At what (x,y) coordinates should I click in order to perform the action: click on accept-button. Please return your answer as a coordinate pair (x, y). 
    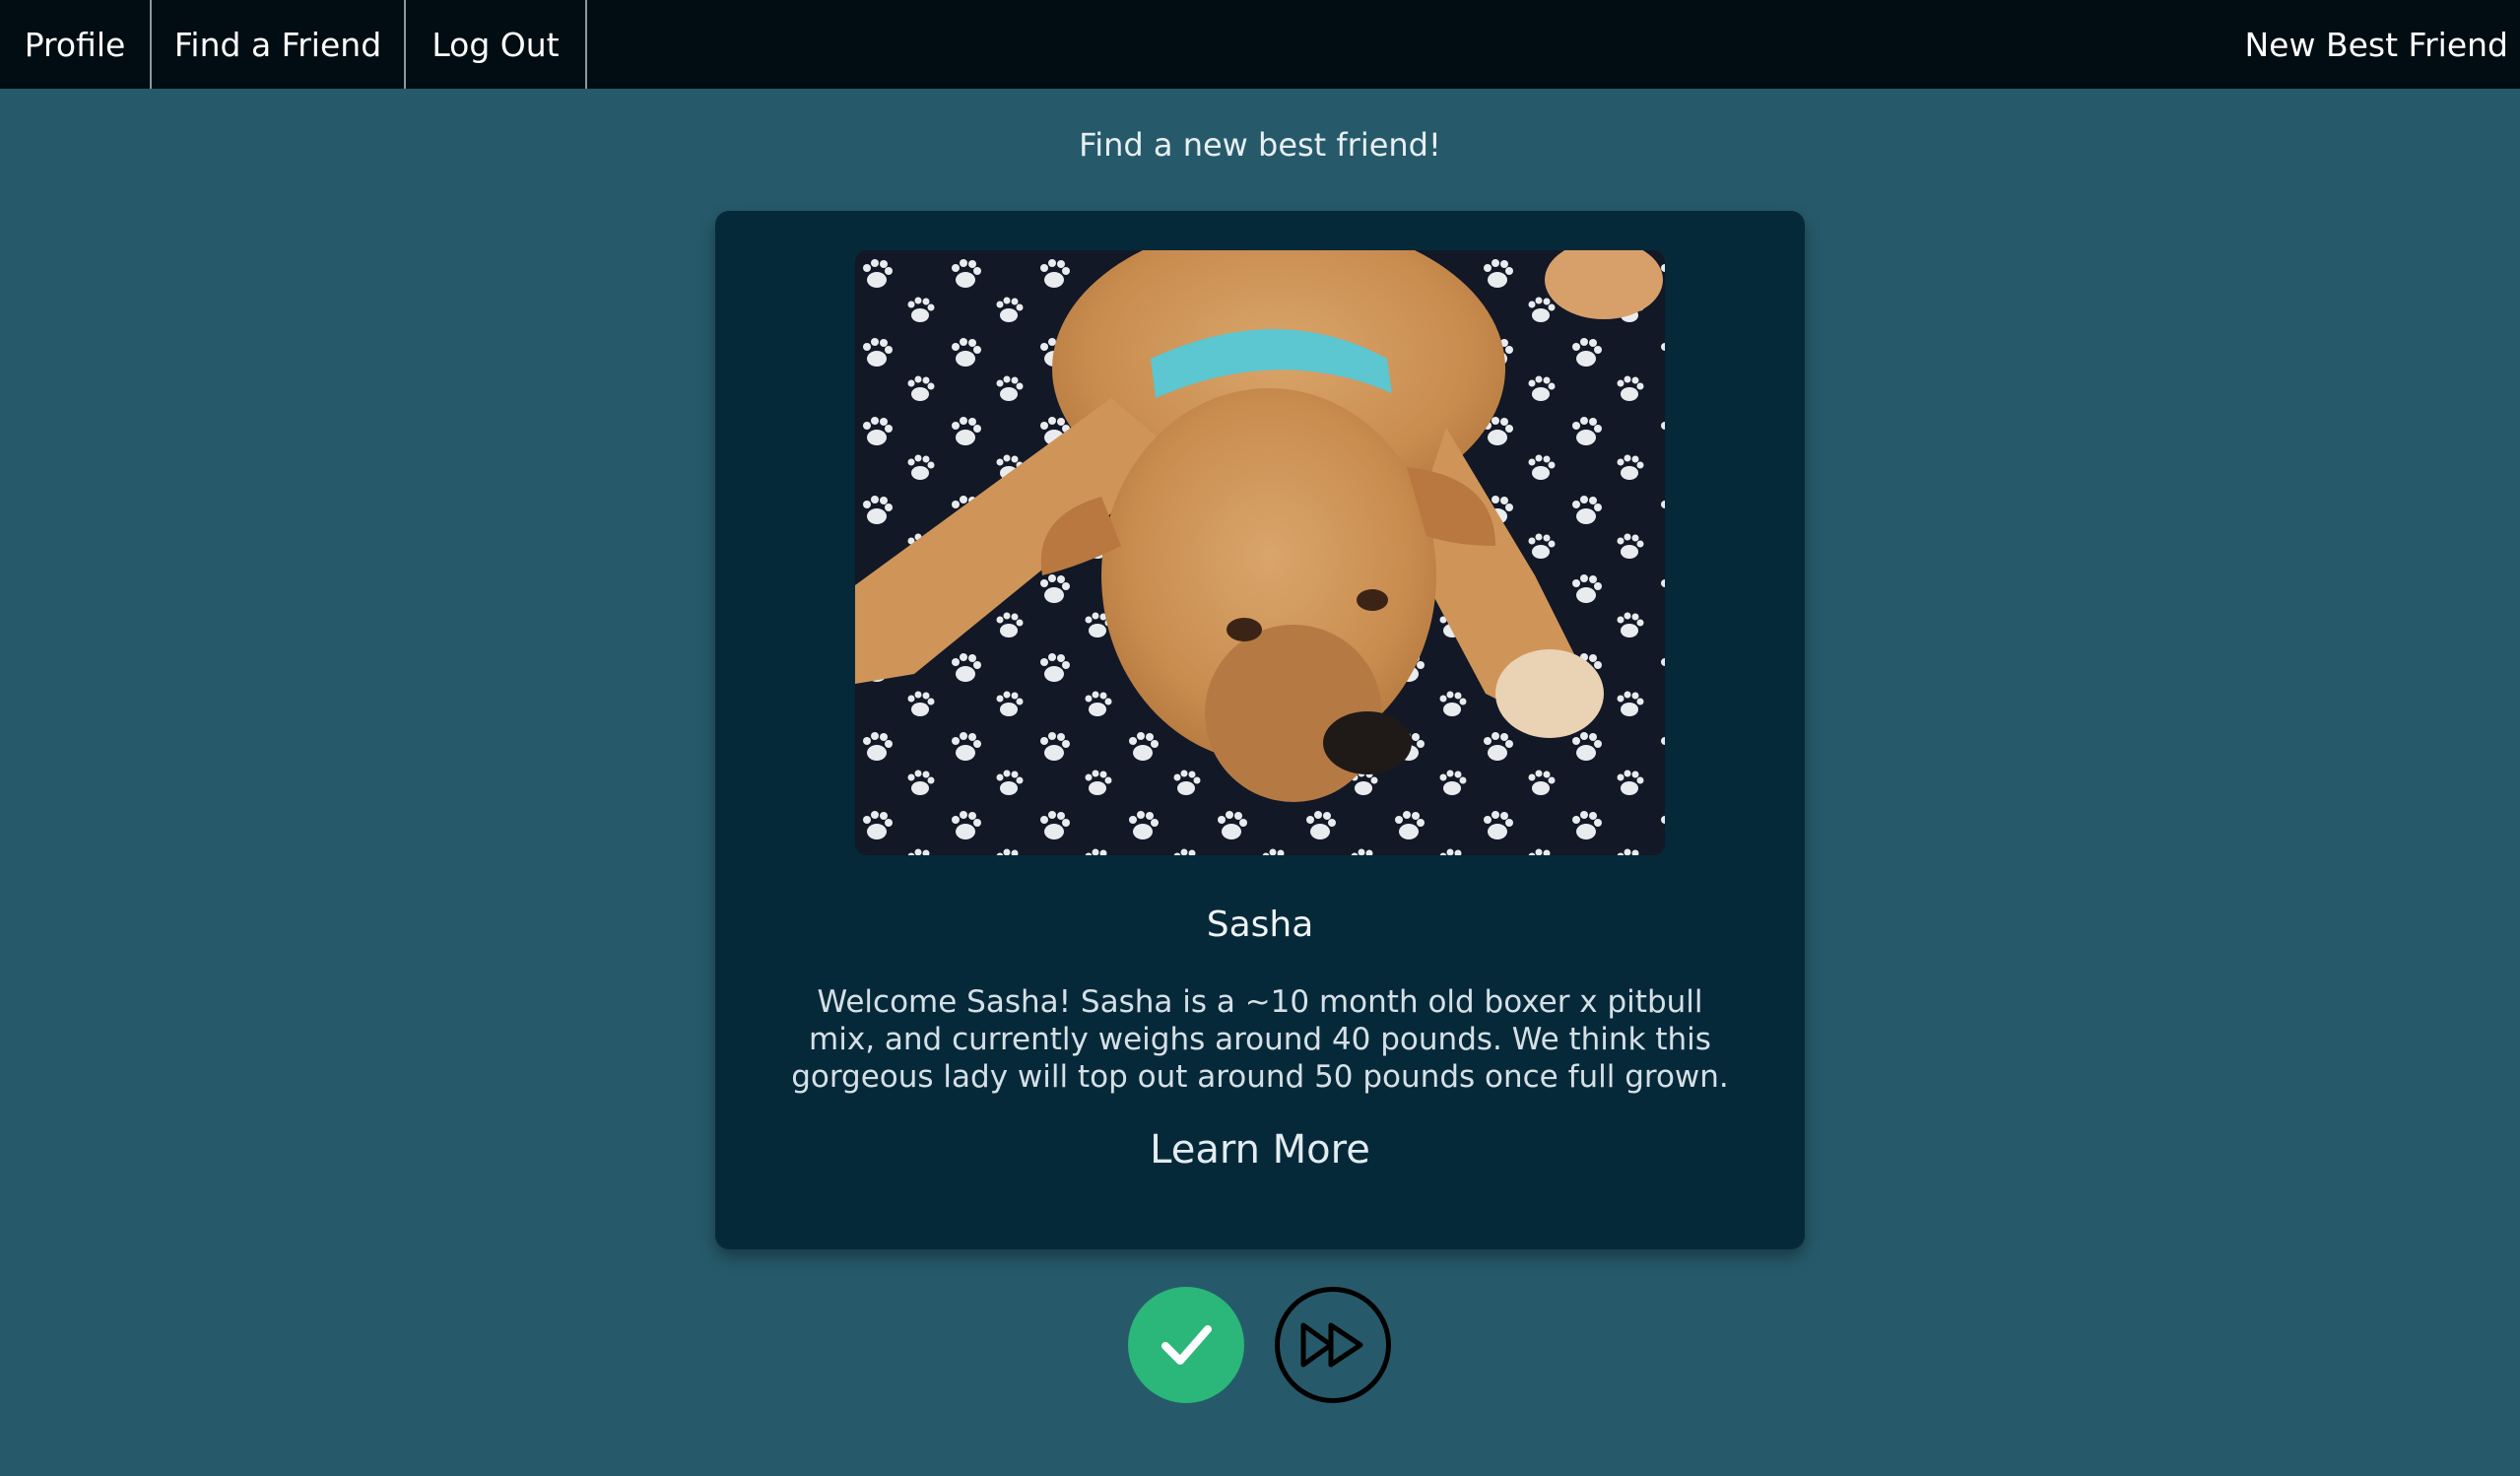
    Looking at the image, I should click on (1186, 1345).